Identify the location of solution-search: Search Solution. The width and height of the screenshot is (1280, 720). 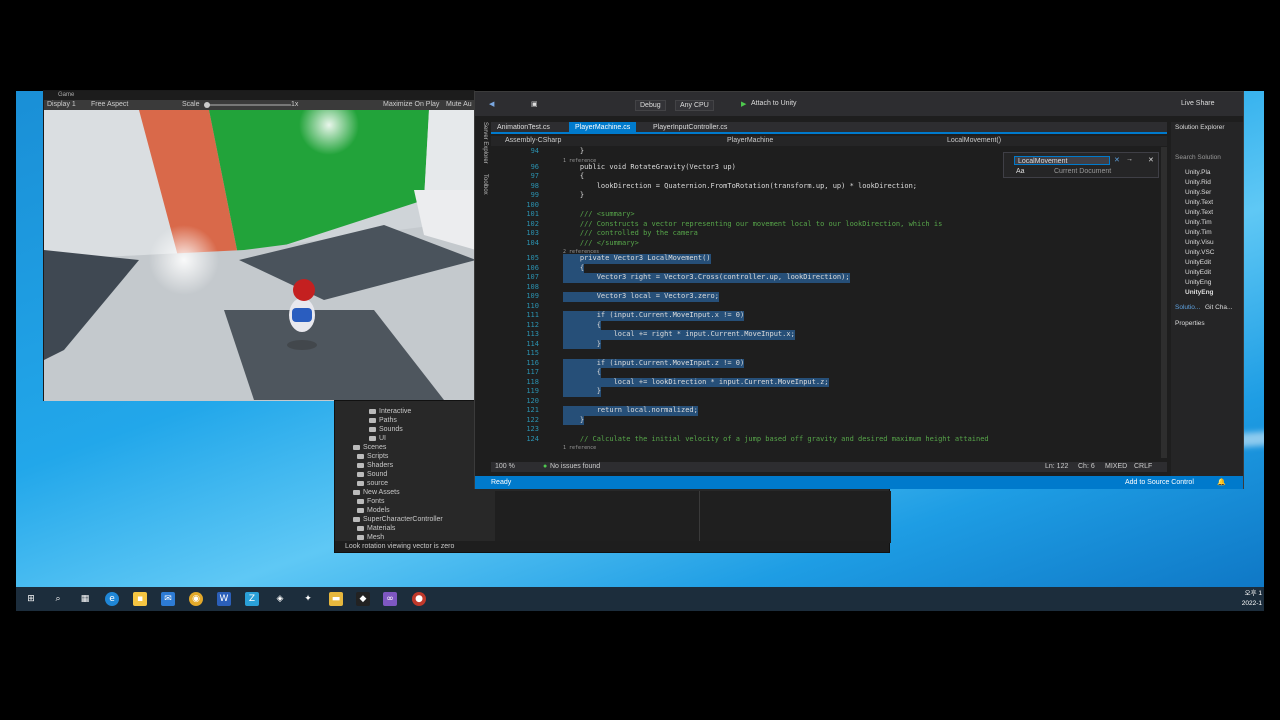
(1198, 157).